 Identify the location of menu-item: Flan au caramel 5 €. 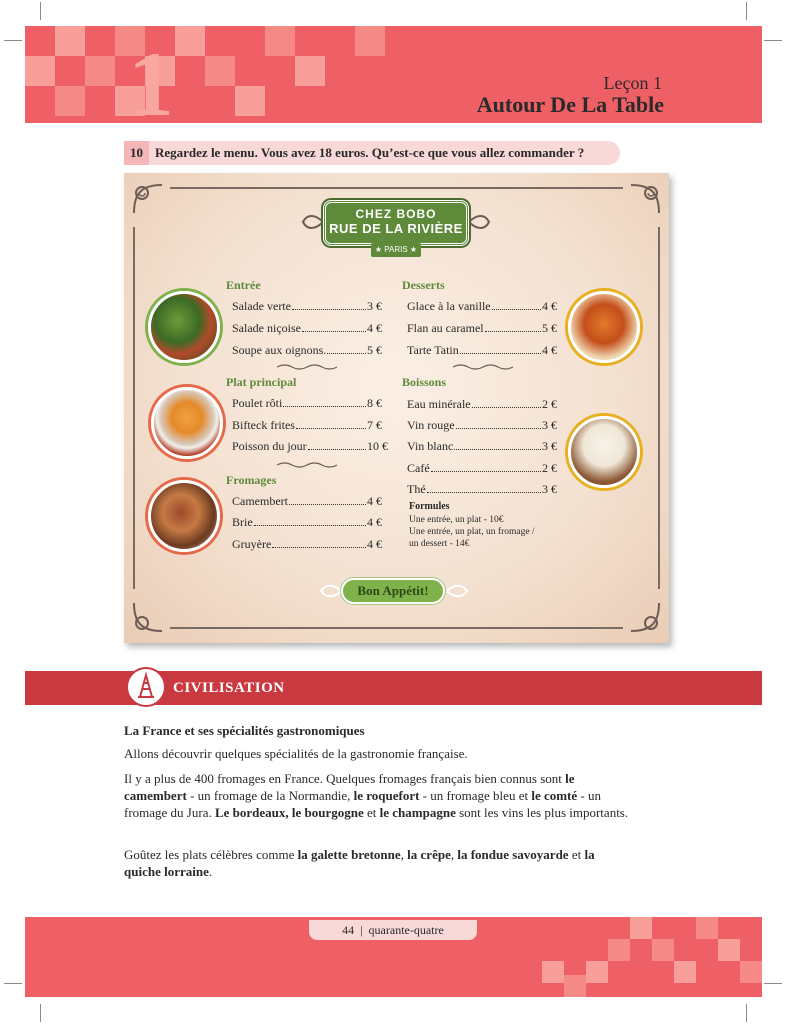
(482, 328).